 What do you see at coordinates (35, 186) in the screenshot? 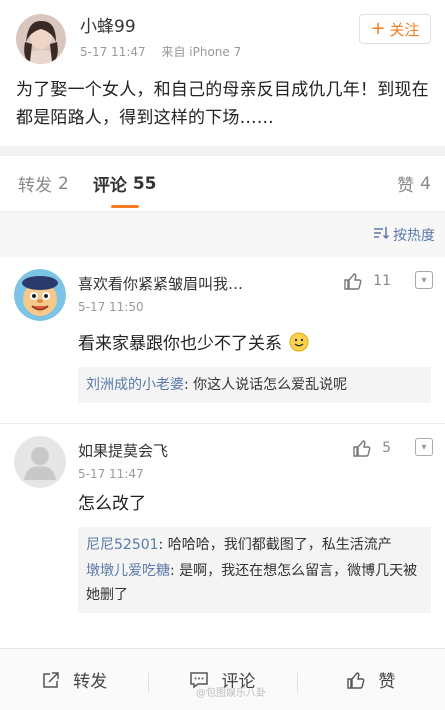
I see `tab-reposts-label: 转发` at bounding box center [35, 186].